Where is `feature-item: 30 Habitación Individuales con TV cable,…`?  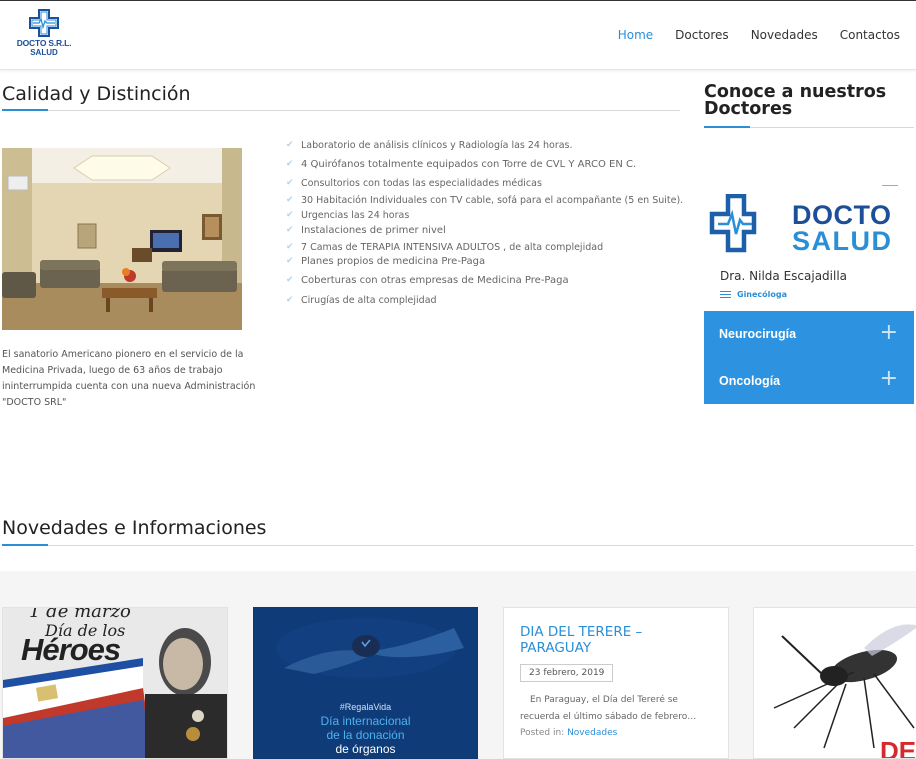
feature-item: 30 Habitación Individuales con TV cable,… is located at coordinates (486, 200).